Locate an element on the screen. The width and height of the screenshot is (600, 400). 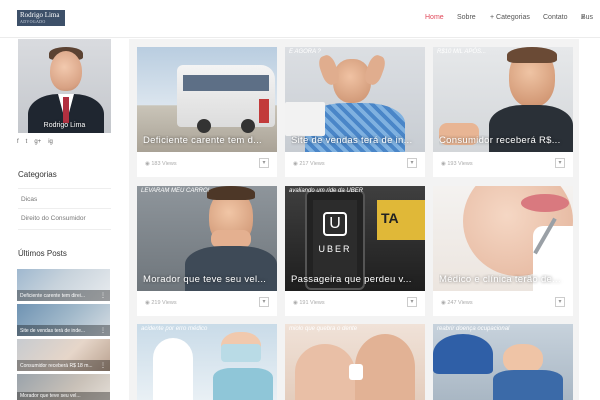
instagram-icon: ig is located at coordinates (50, 142).